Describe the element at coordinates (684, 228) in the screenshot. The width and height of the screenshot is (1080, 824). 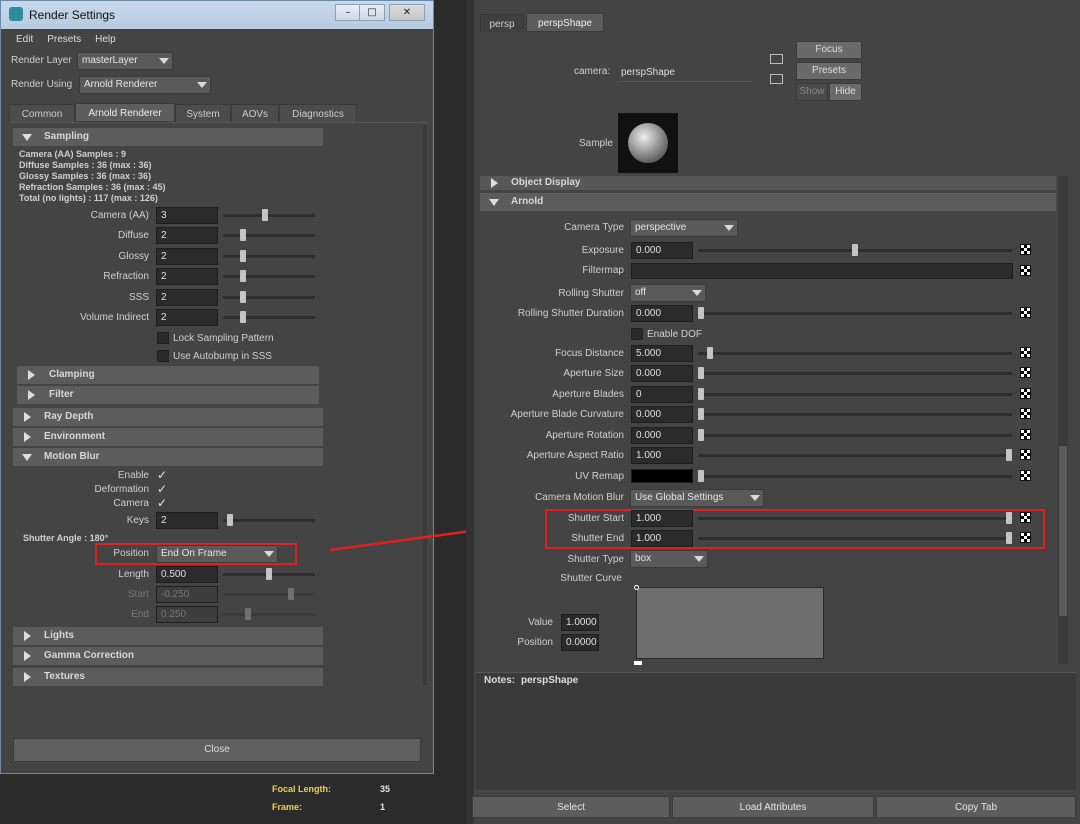
I see `camera-type-dropdown: perspective` at that location.